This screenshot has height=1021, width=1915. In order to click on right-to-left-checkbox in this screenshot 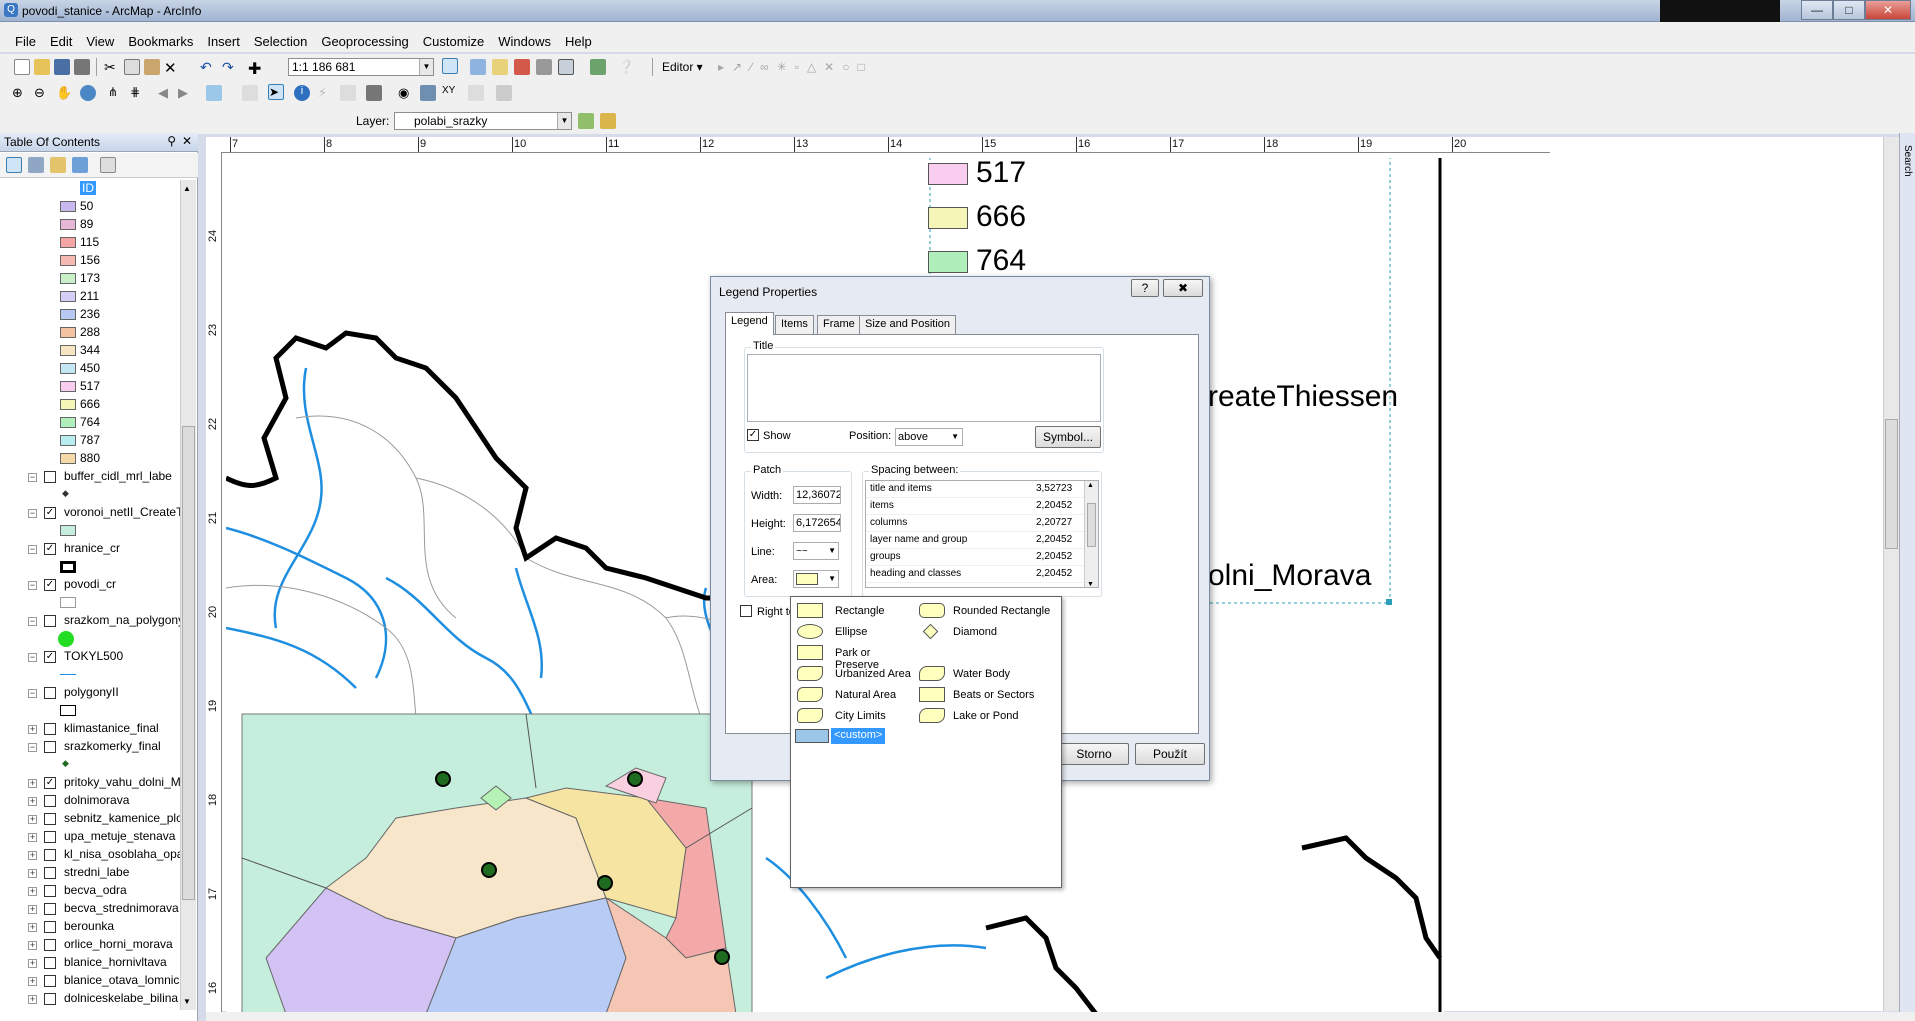, I will do `click(746, 611)`.